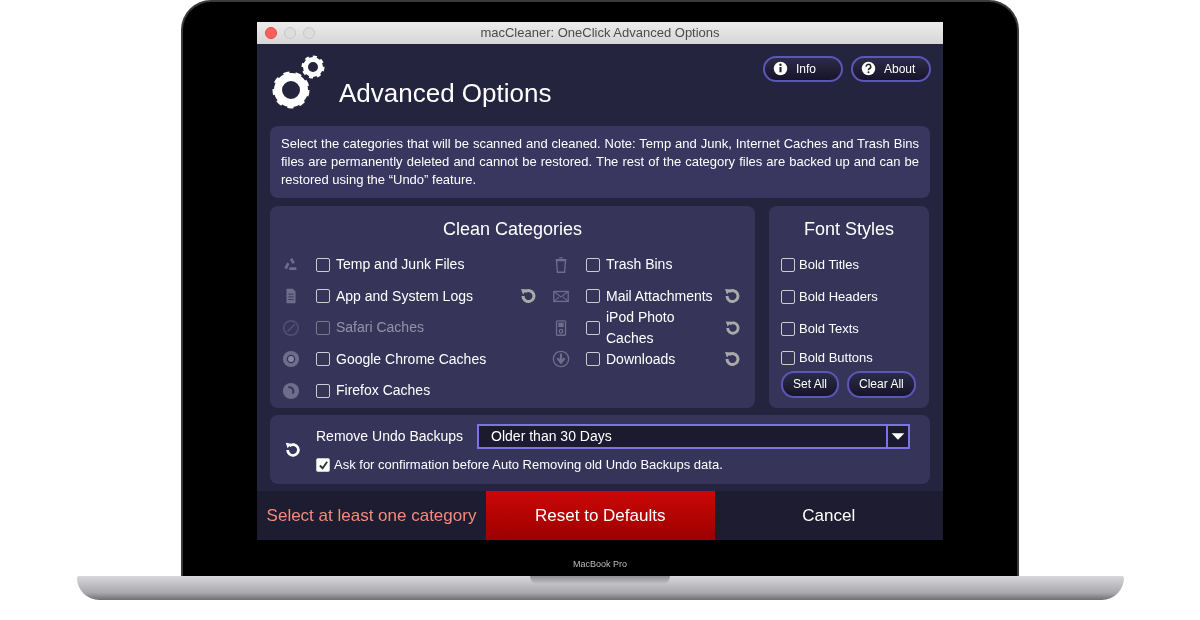 The width and height of the screenshot is (1200, 620). What do you see at coordinates (390, 437) in the screenshot?
I see `field-label: Remove Undo Backups` at bounding box center [390, 437].